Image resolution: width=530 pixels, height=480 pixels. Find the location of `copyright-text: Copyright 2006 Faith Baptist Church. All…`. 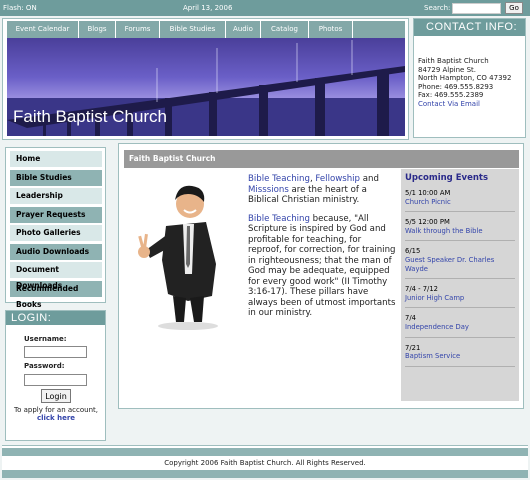

copyright-text: Copyright 2006 Faith Baptist Church. All… is located at coordinates (265, 463).